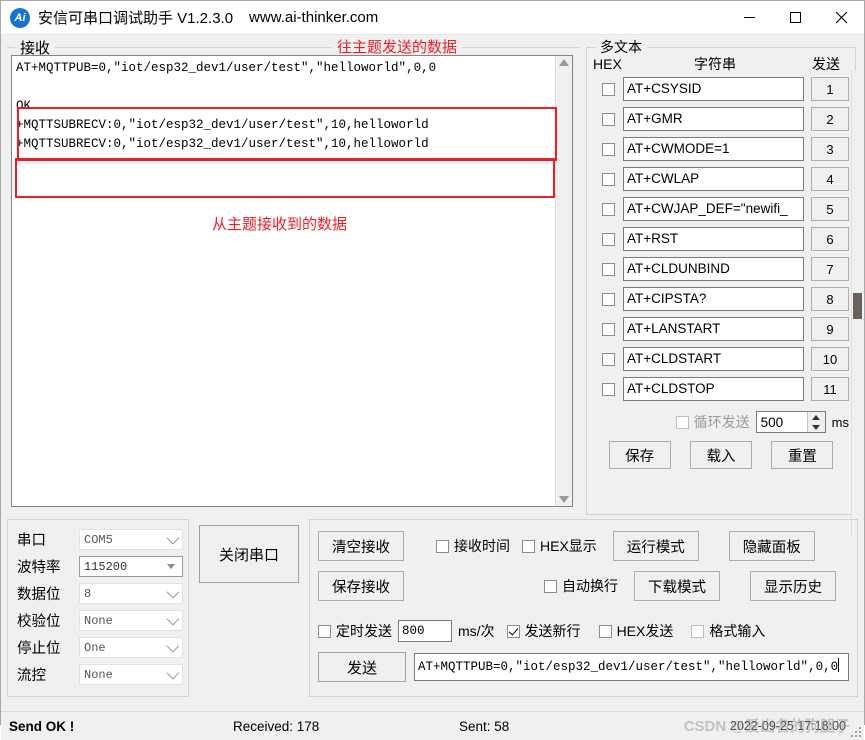 Image resolution: width=865 pixels, height=740 pixels. What do you see at coordinates (645, 631) in the screenshot?
I see `hex-send-label: HEX发送` at bounding box center [645, 631].